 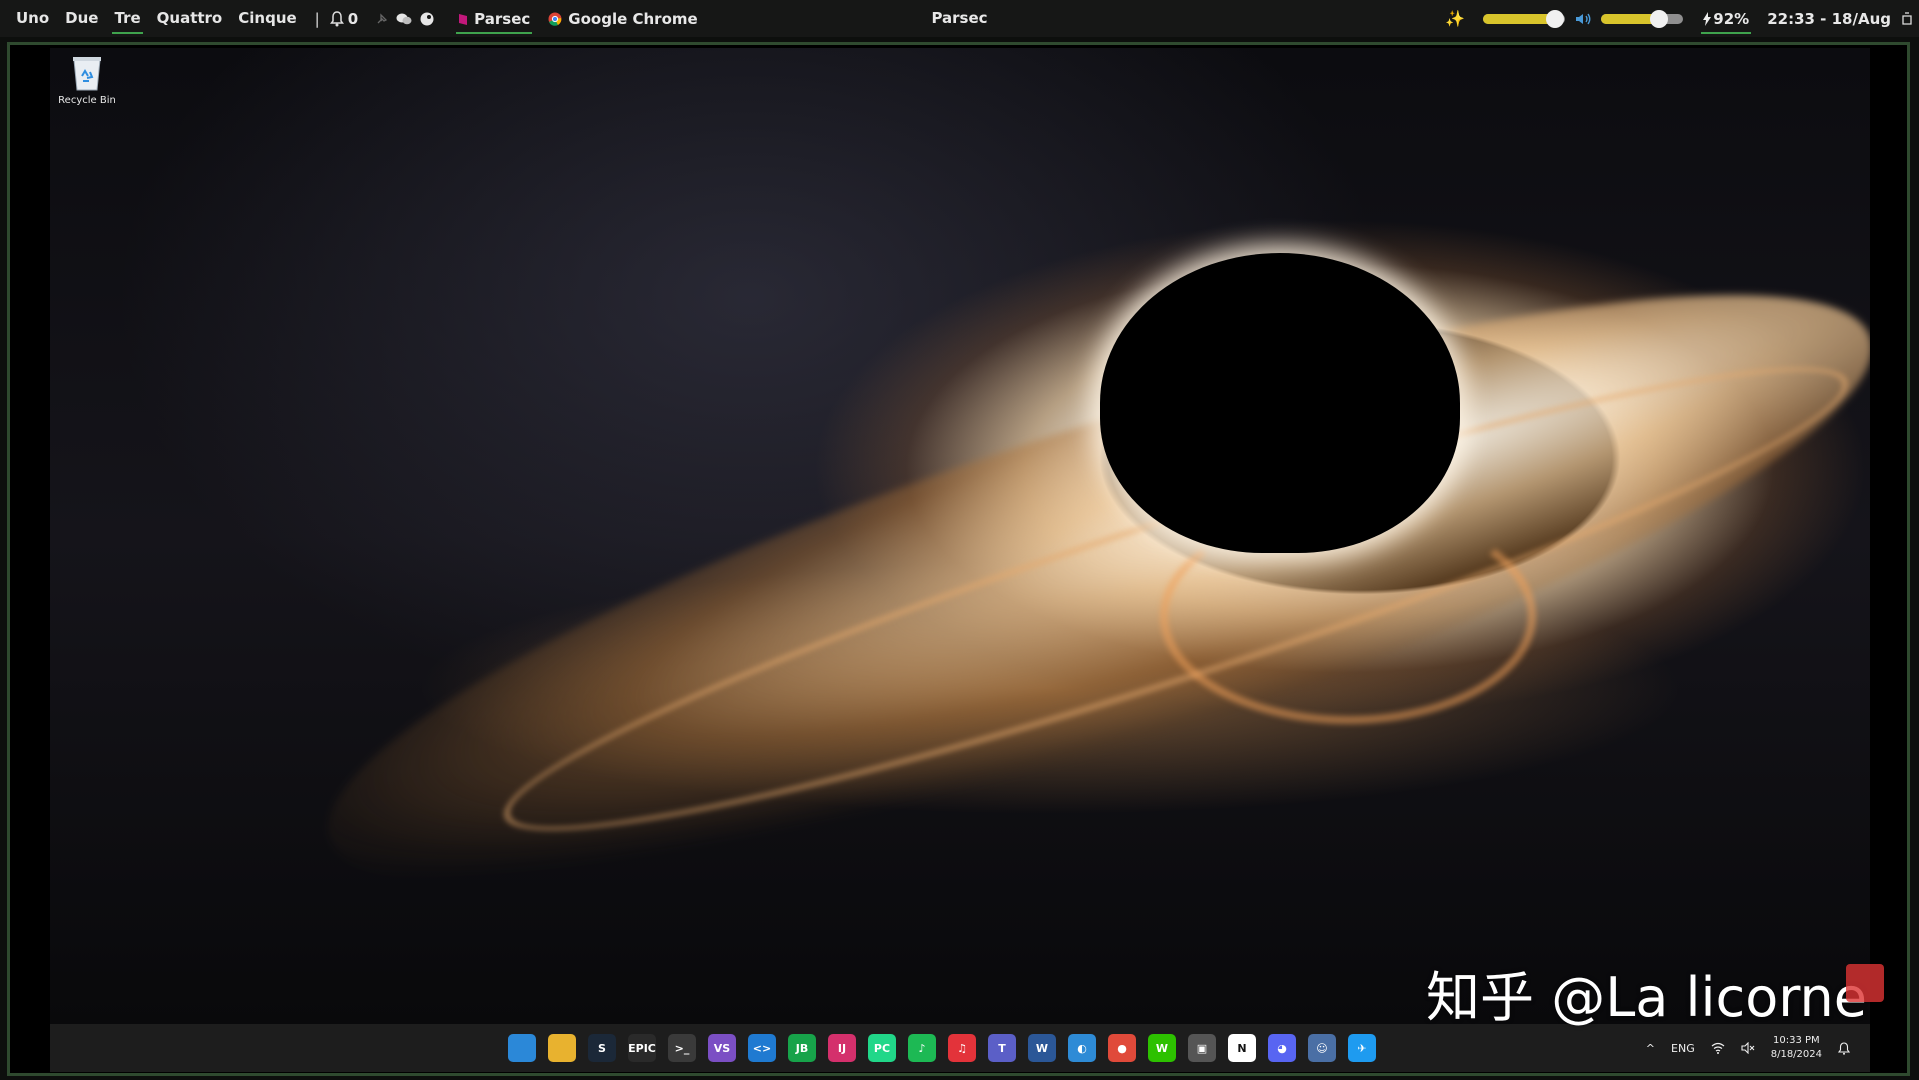 I want to click on topbar-right: ✨ 92% 22:33 - 18/Aug, so click(x=1682, y=18).